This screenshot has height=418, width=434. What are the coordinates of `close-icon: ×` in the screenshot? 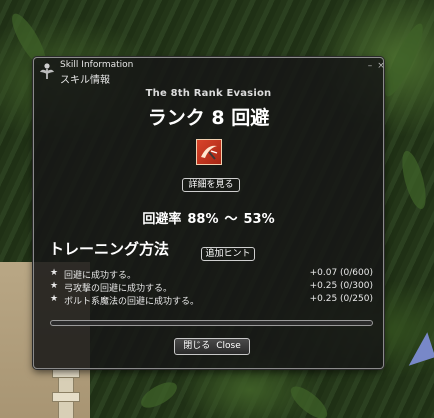 It's located at (381, 66).